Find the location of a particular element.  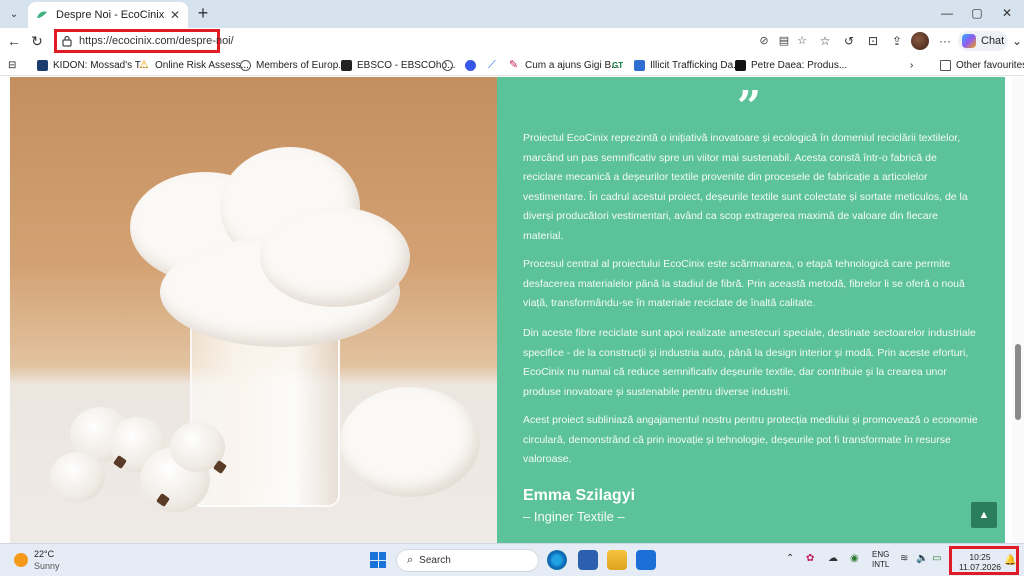

bookmark-item: ⟋ is located at coordinates (496, 65).